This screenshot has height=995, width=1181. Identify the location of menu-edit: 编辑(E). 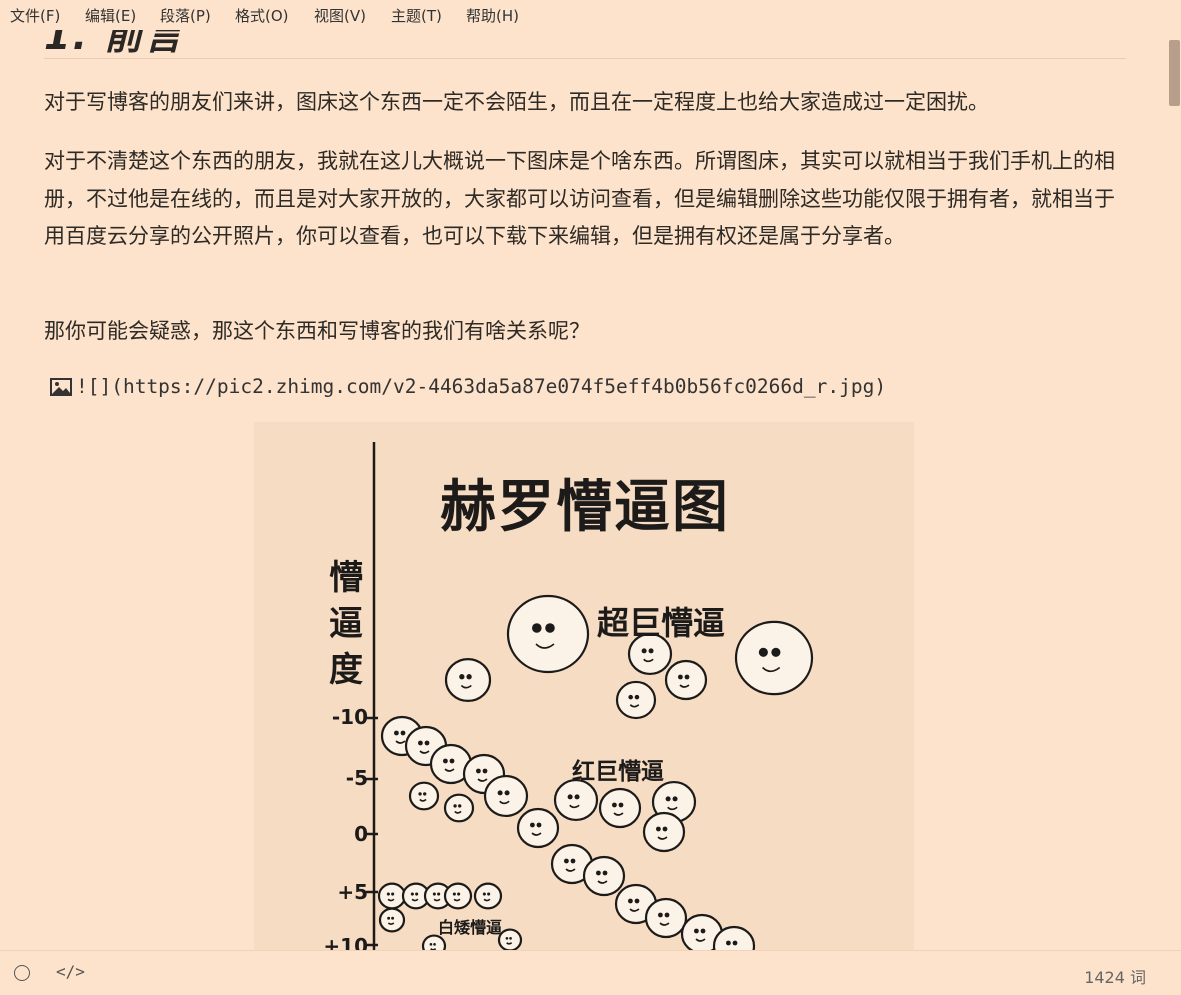
(110, 15).